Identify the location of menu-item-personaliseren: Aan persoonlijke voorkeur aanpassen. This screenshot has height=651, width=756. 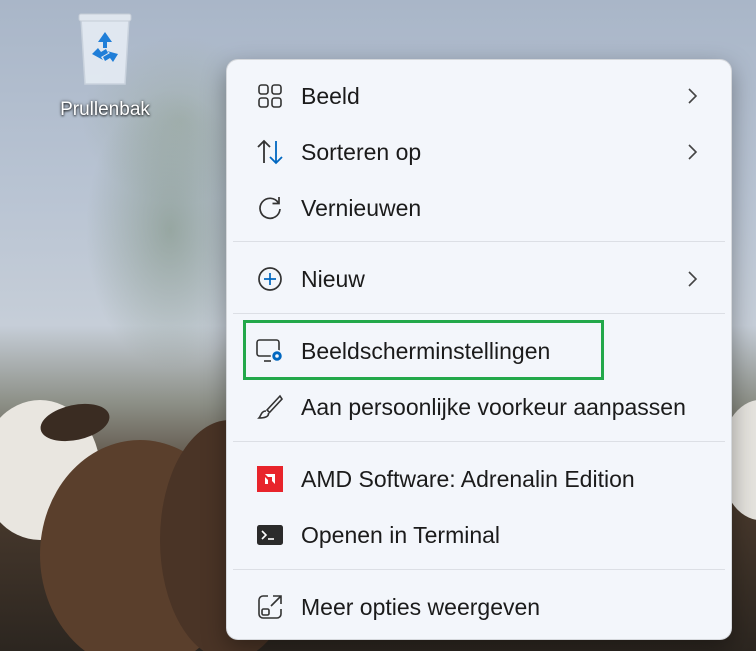
(479, 407).